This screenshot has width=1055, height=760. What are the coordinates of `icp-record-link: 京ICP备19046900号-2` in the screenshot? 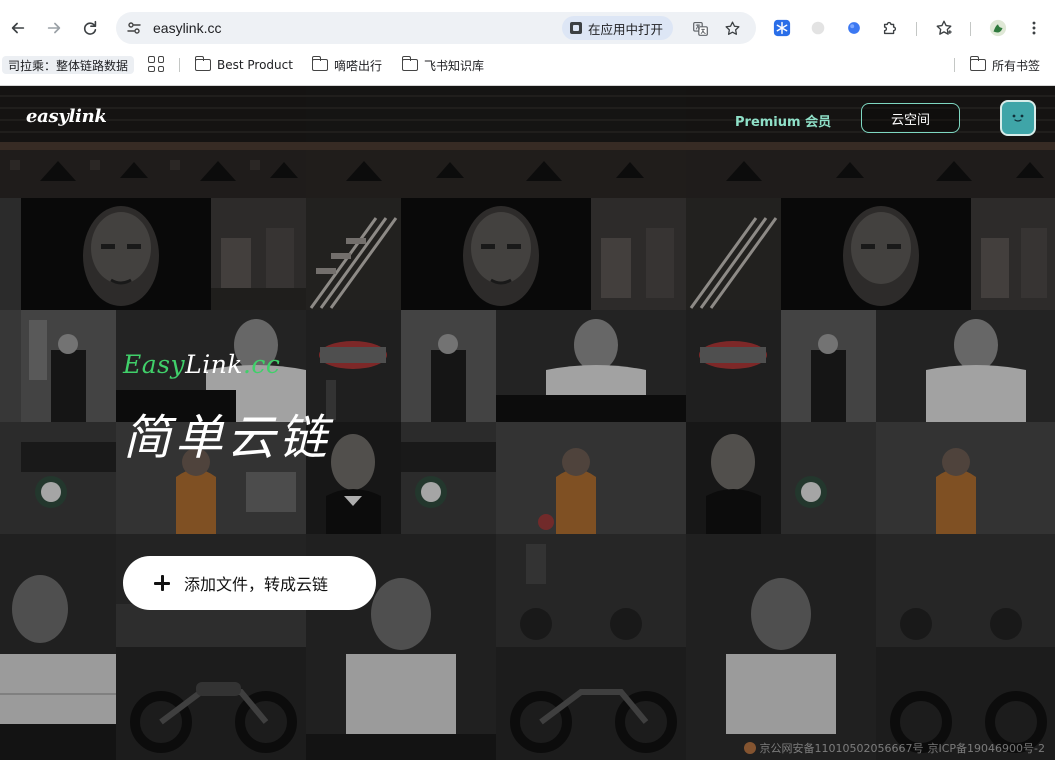 It's located at (986, 748).